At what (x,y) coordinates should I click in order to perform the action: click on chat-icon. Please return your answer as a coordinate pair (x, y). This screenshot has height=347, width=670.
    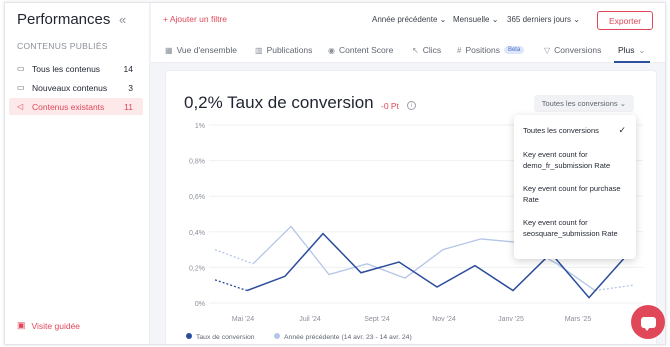
    Looking at the image, I should click on (648, 323).